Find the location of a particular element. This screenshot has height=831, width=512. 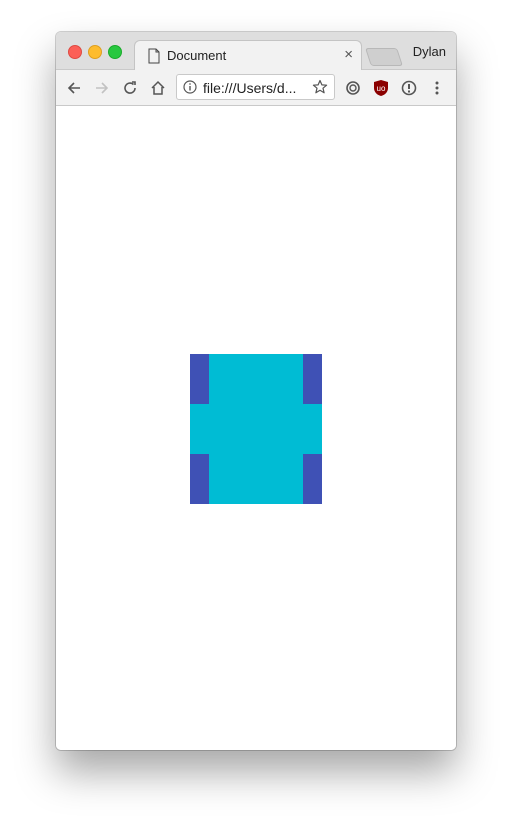

tab-document: Document × is located at coordinates (248, 55).